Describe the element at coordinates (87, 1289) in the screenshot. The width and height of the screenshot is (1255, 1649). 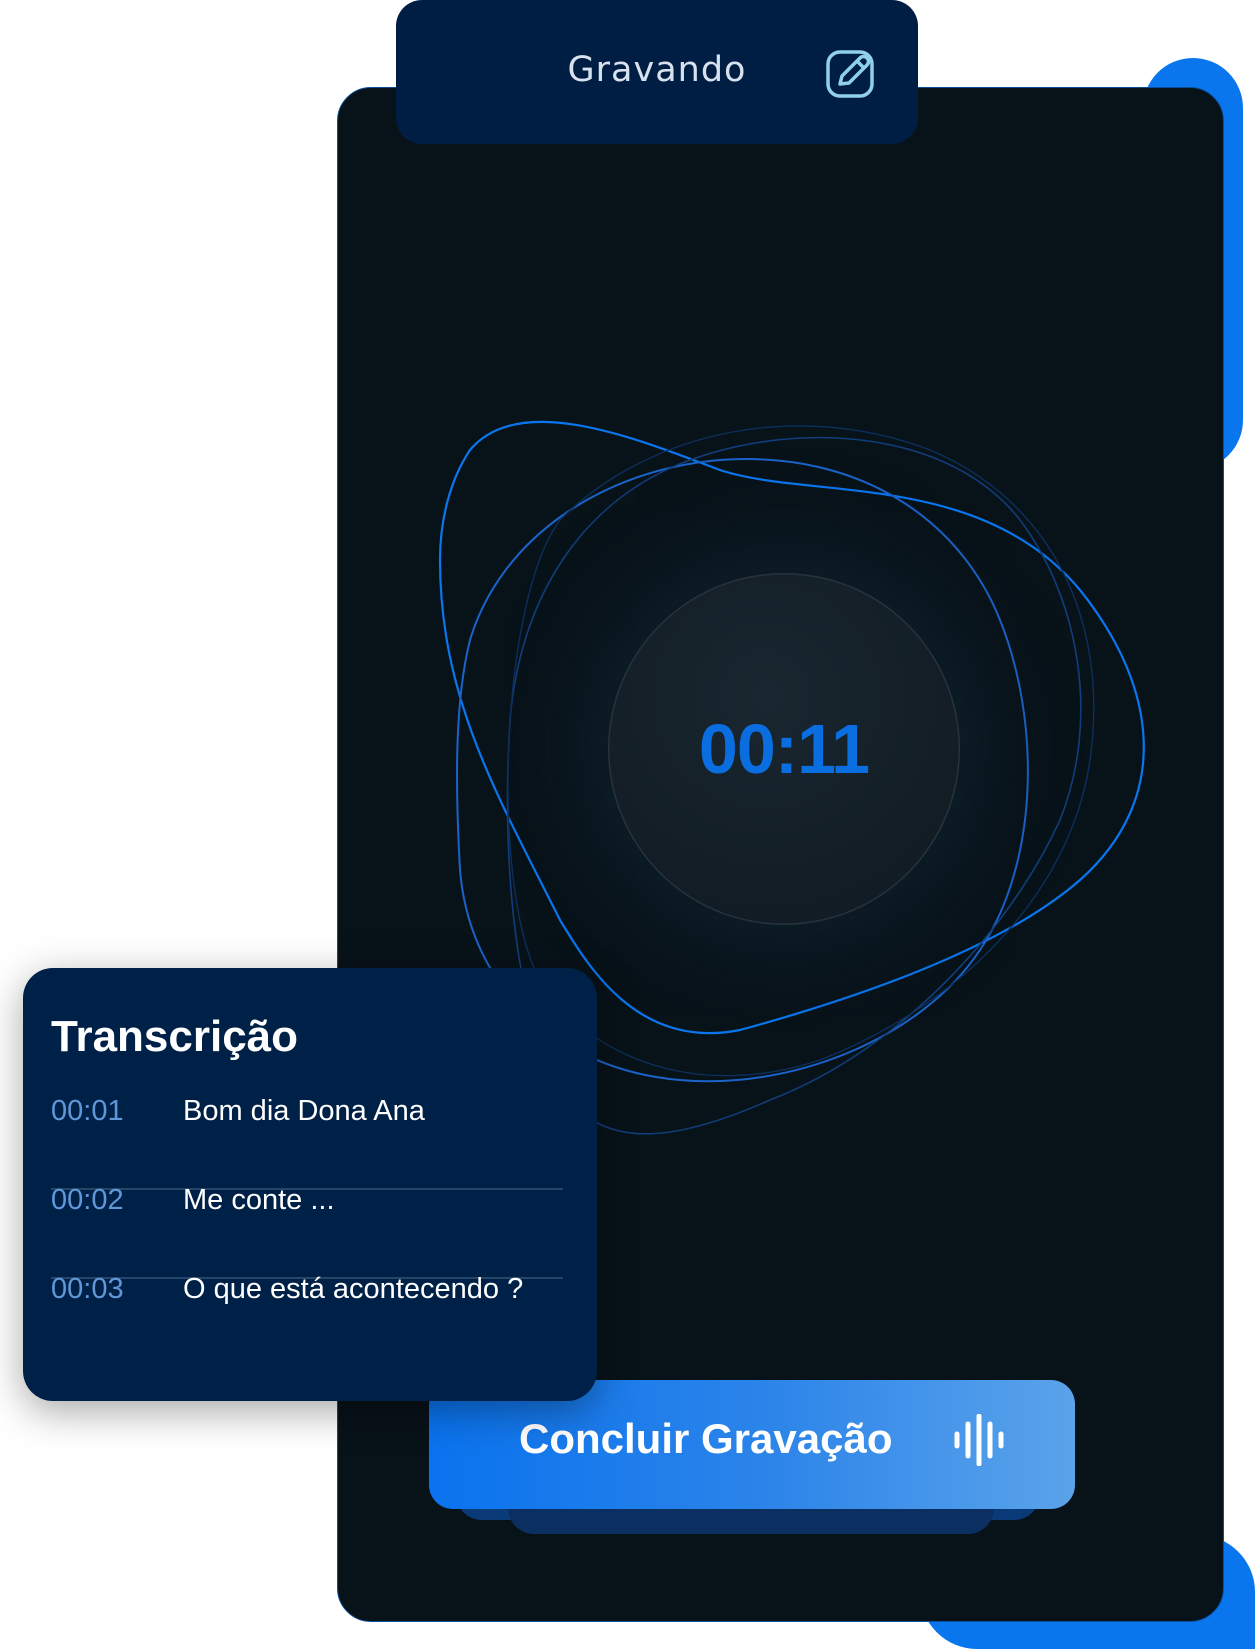
I see `entry-timestamp: 00:03` at that location.